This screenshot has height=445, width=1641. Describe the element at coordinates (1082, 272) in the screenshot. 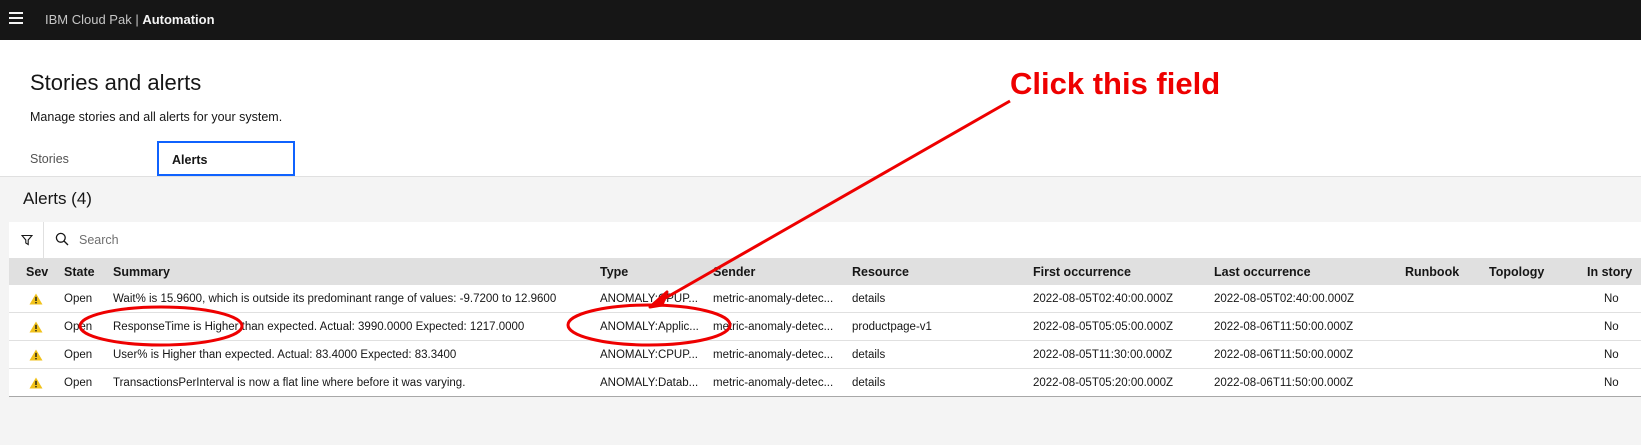

I see `column-header-first-occurrence: First occurrence` at that location.